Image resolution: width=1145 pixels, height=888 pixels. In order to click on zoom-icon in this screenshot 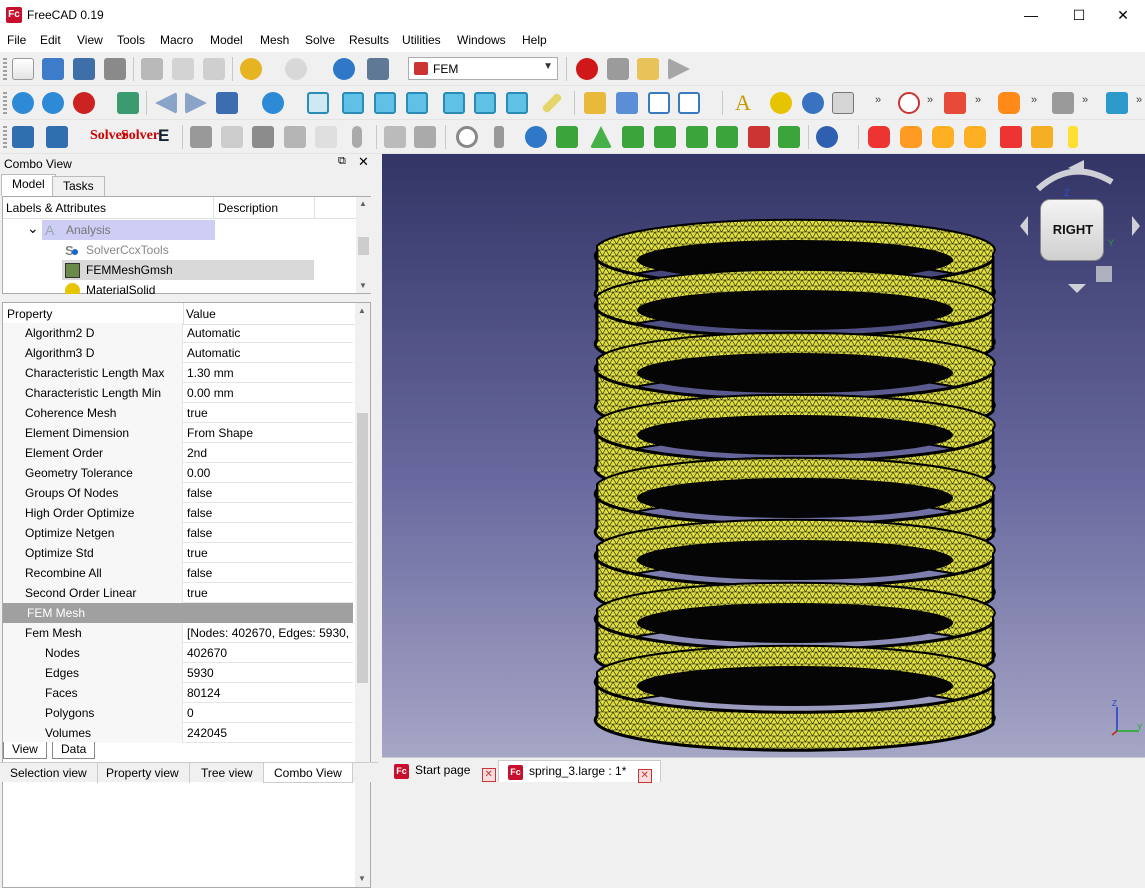, I will do `click(273, 103)`.